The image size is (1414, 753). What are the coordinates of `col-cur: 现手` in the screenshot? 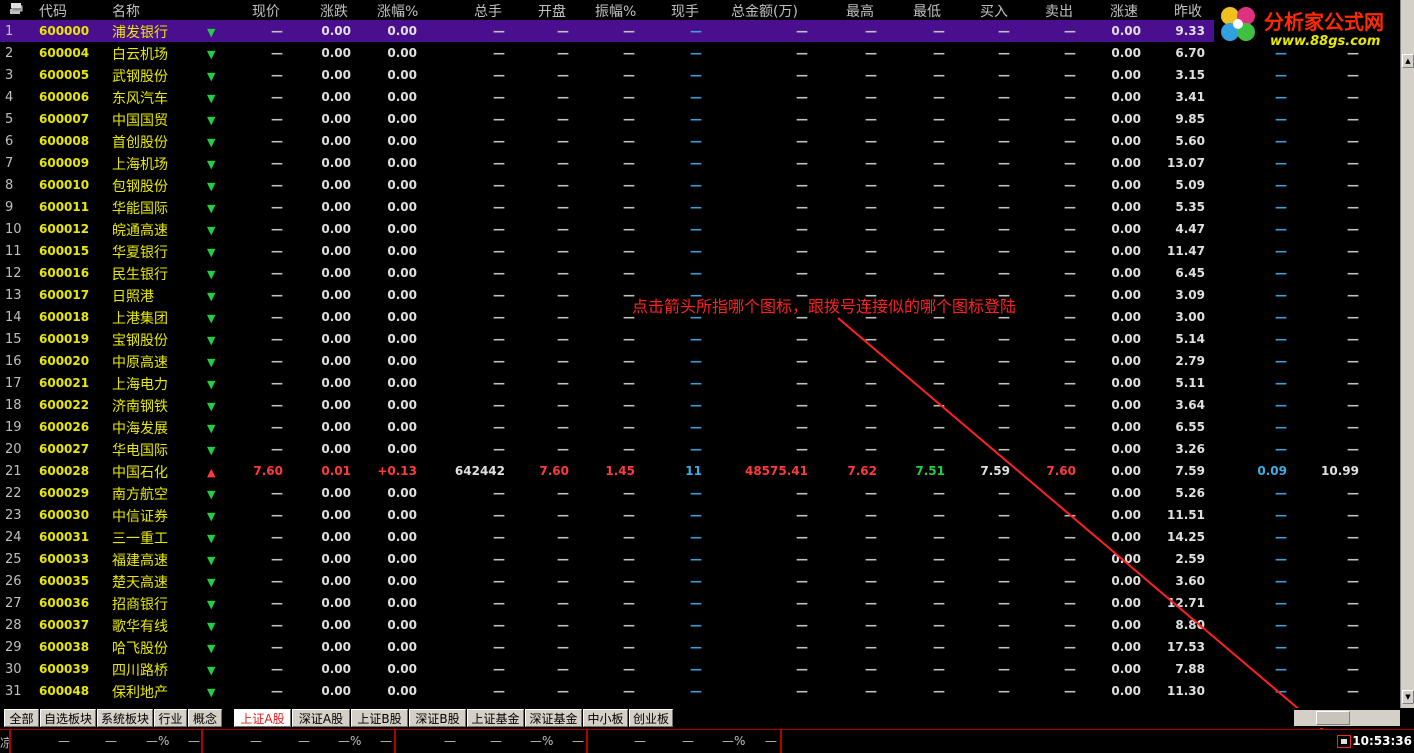 It's located at (685, 11).